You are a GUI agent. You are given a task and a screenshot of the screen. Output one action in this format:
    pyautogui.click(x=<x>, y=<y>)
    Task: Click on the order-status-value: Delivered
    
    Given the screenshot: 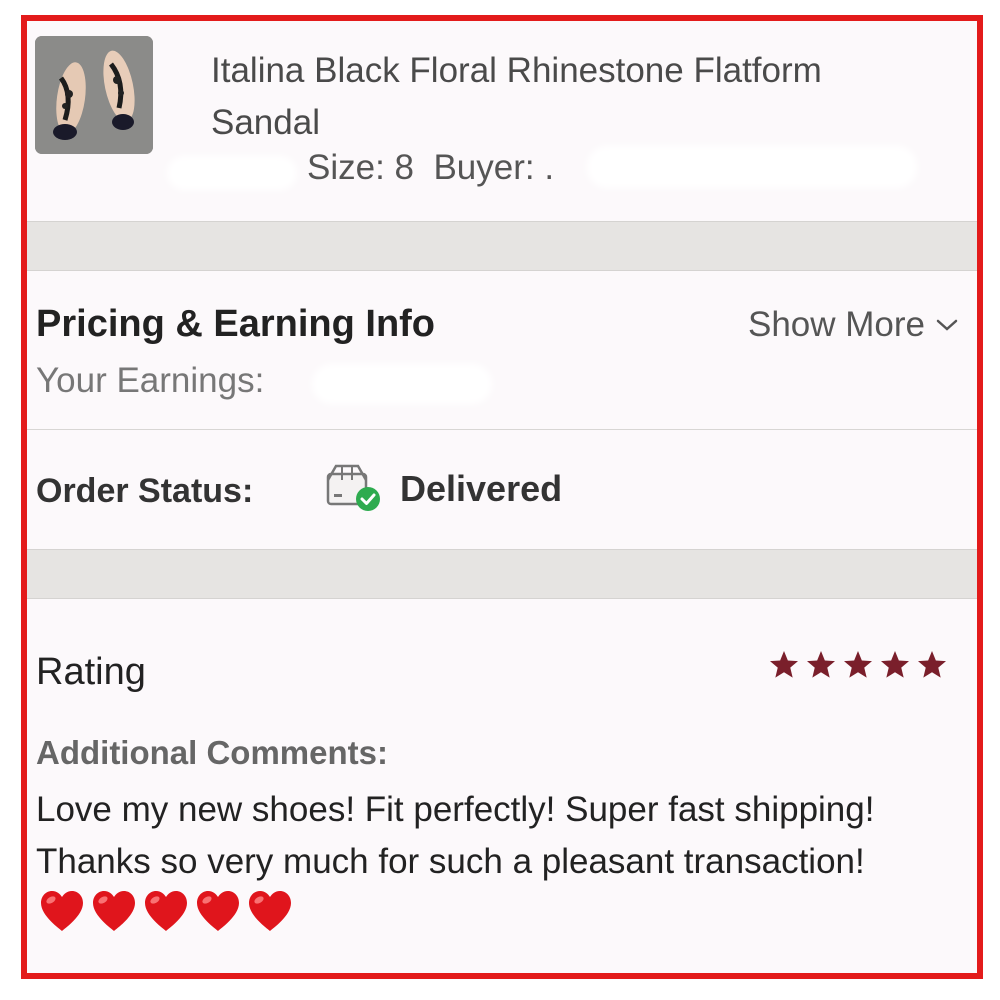 What is the action you would take?
    pyautogui.click(x=481, y=488)
    